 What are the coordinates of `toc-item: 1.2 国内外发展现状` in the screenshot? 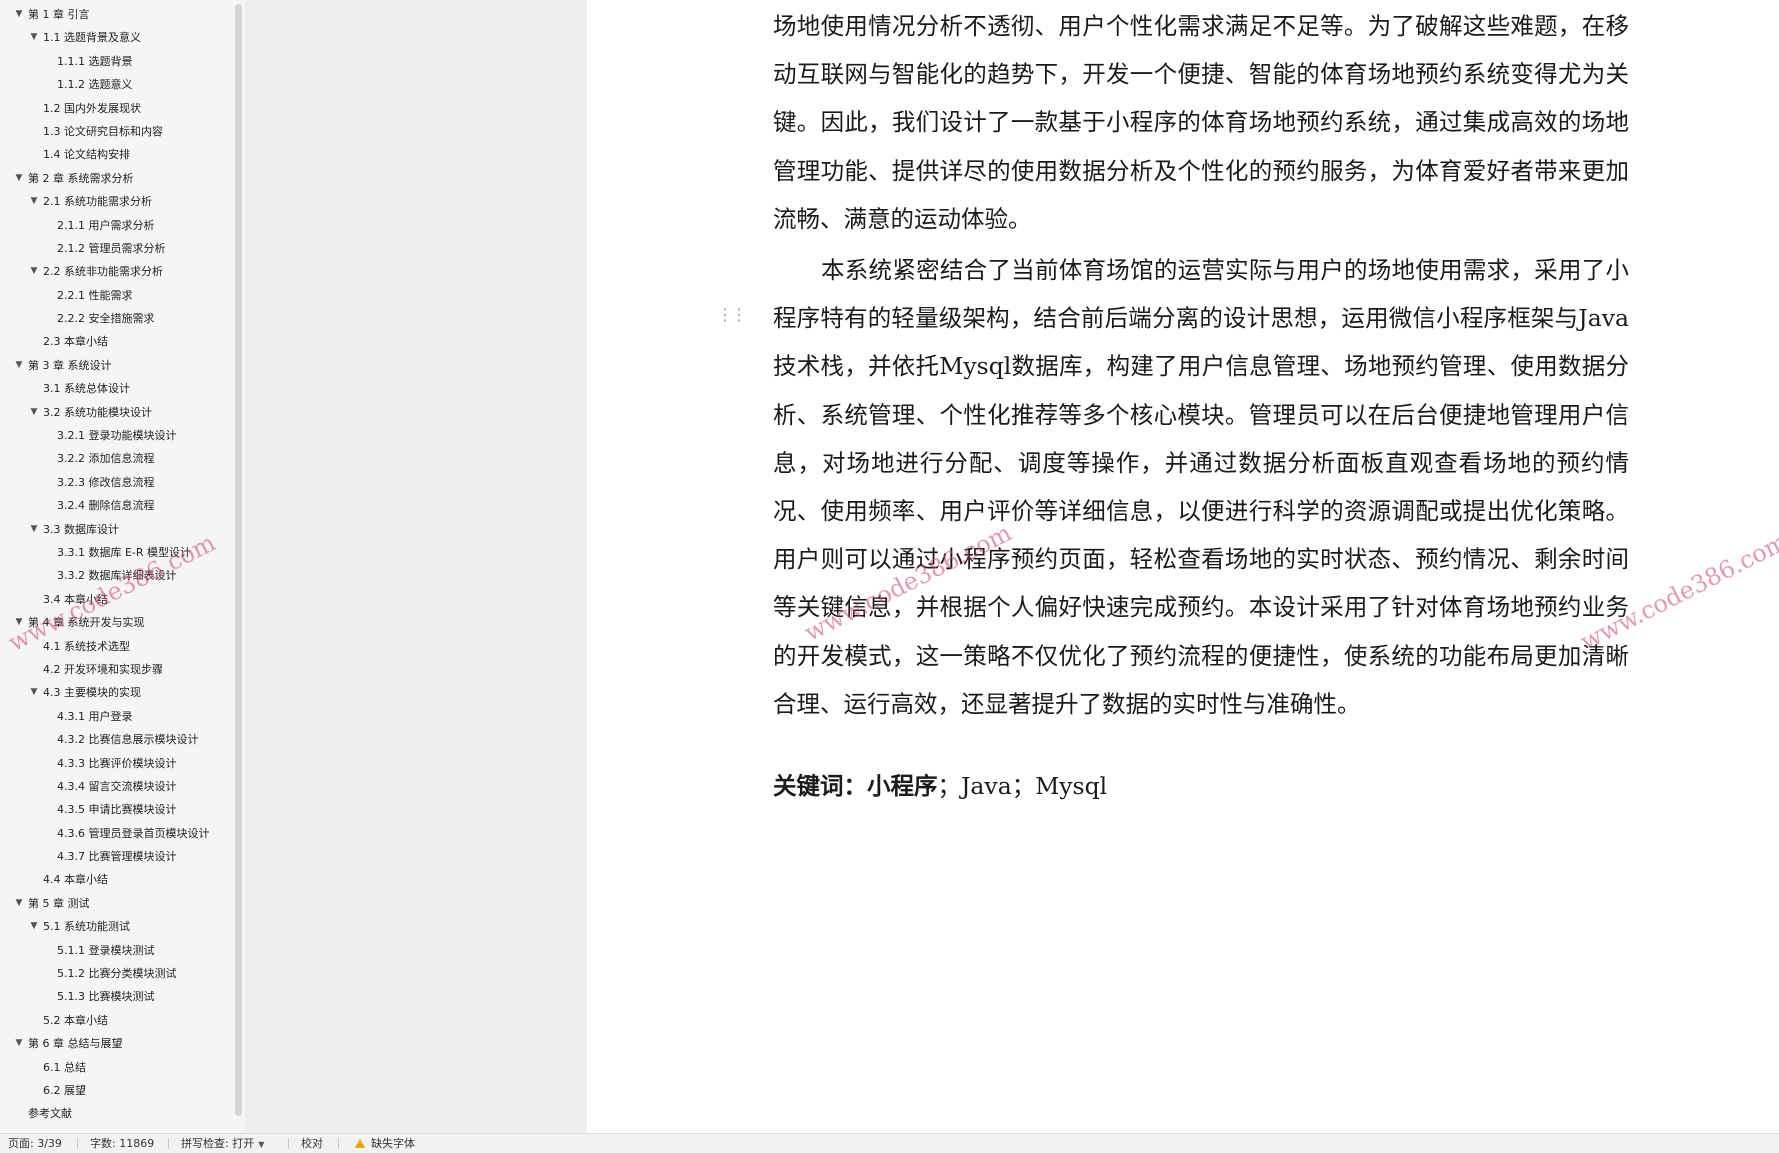 It's located at (117, 108).